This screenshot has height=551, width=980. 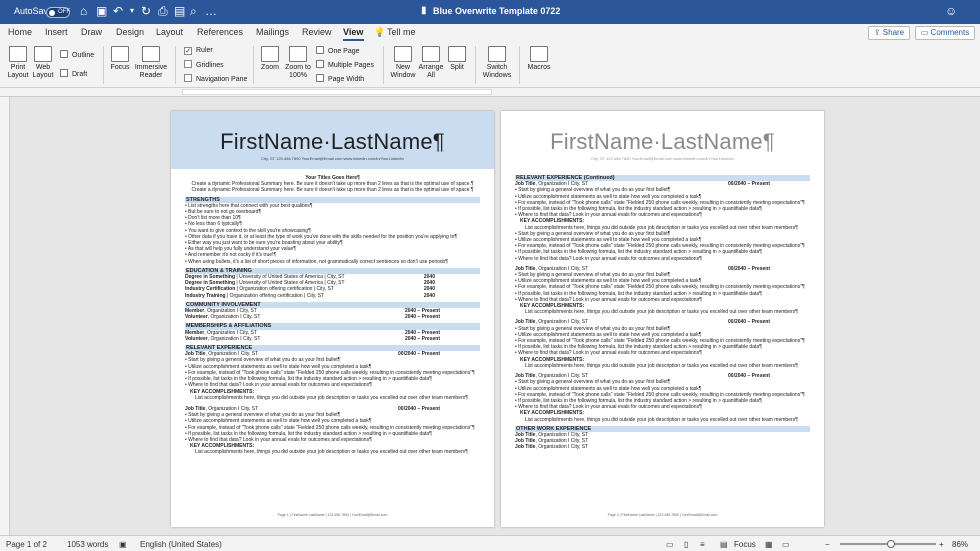 What do you see at coordinates (353, 32) in the screenshot?
I see `tab-view: View` at bounding box center [353, 32].